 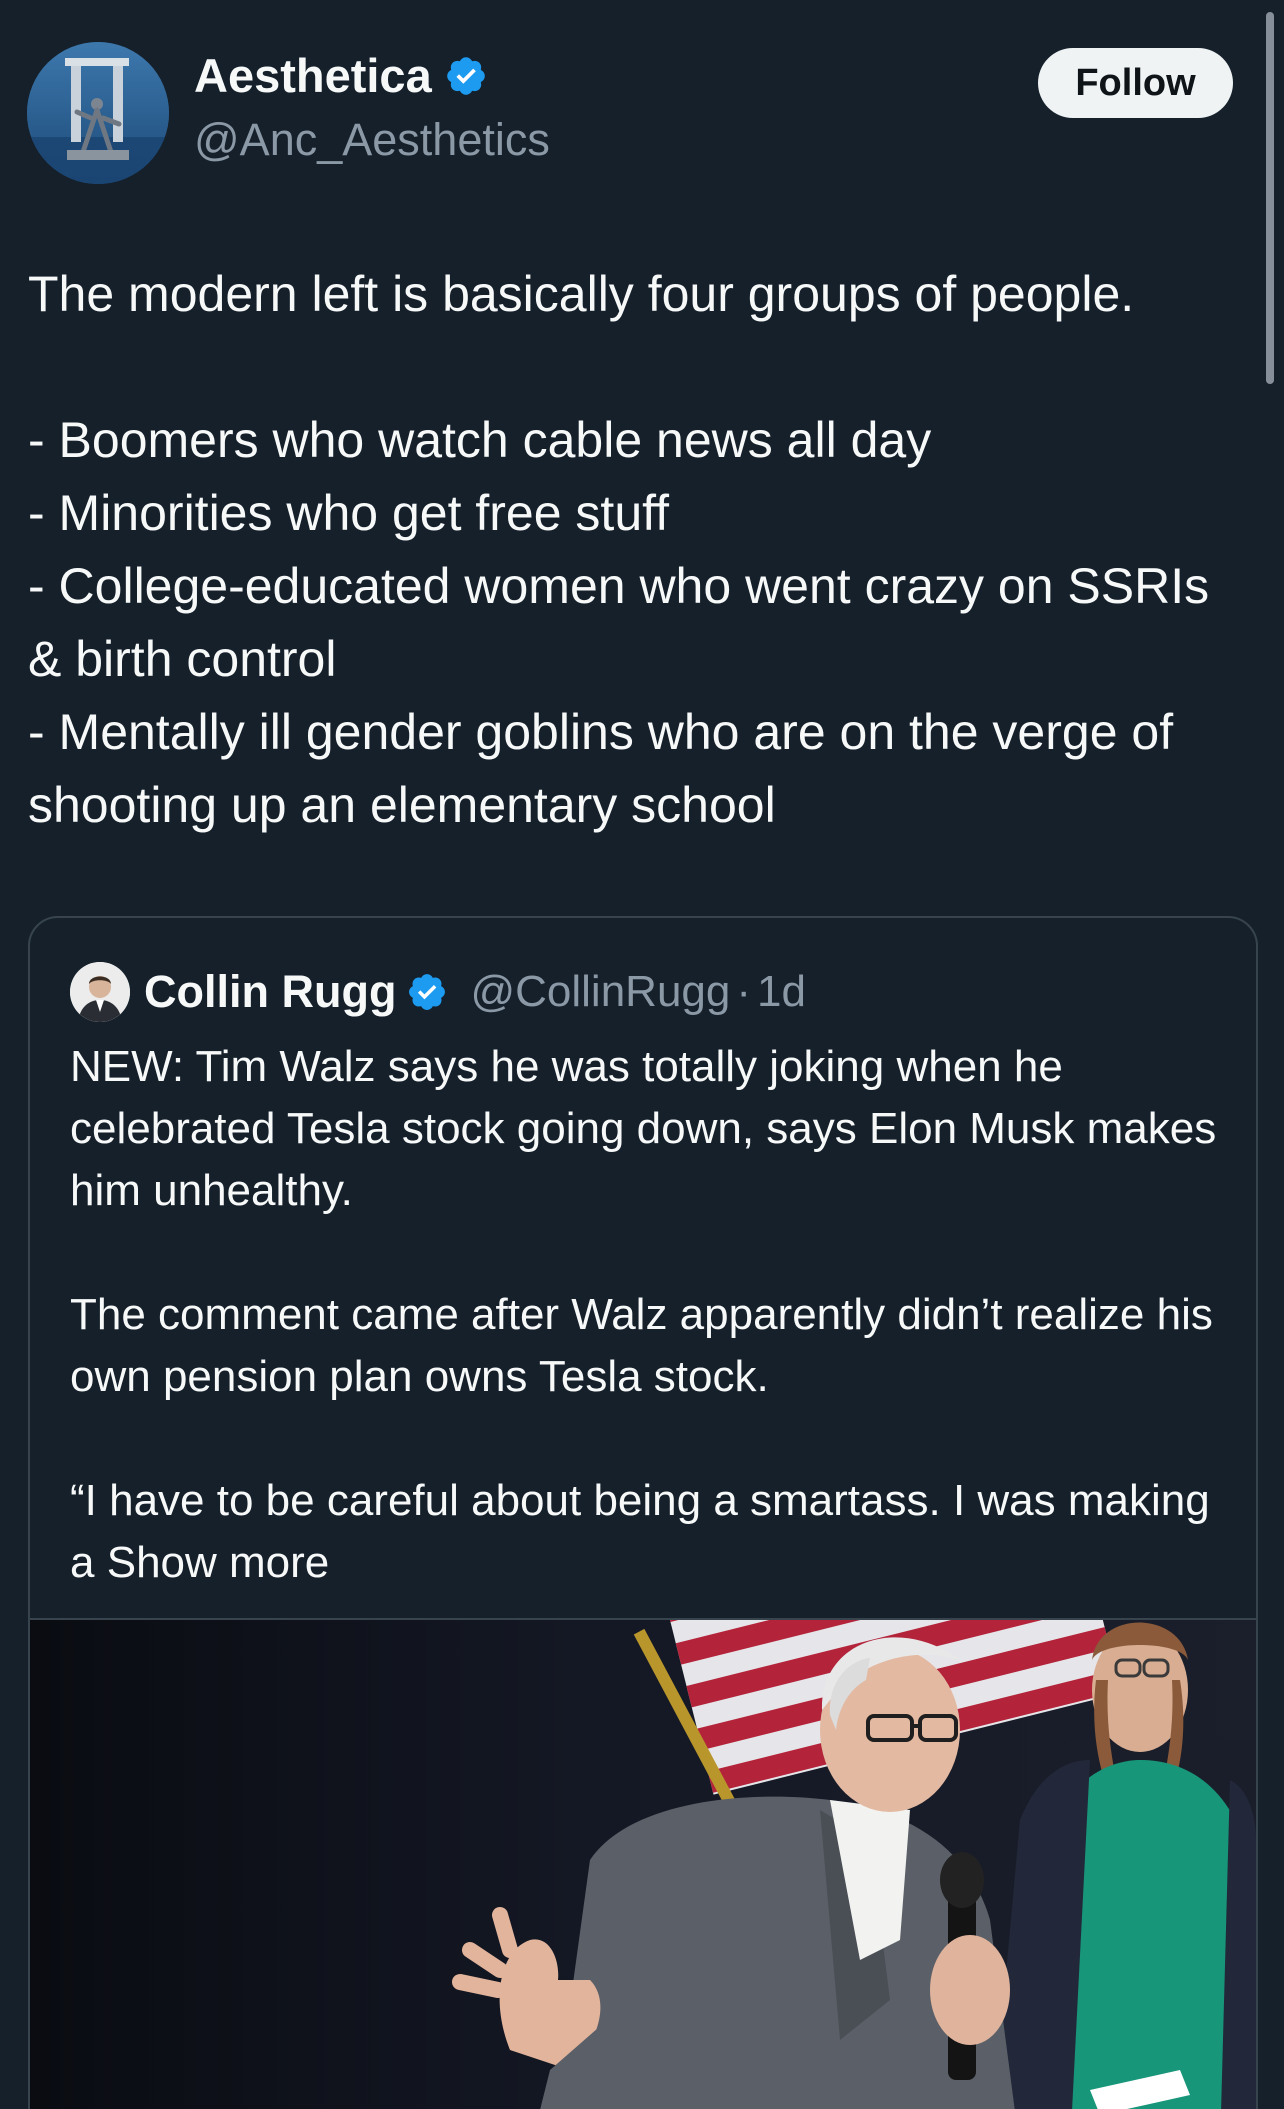 I want to click on follow-button: Follow, so click(x=1135, y=83).